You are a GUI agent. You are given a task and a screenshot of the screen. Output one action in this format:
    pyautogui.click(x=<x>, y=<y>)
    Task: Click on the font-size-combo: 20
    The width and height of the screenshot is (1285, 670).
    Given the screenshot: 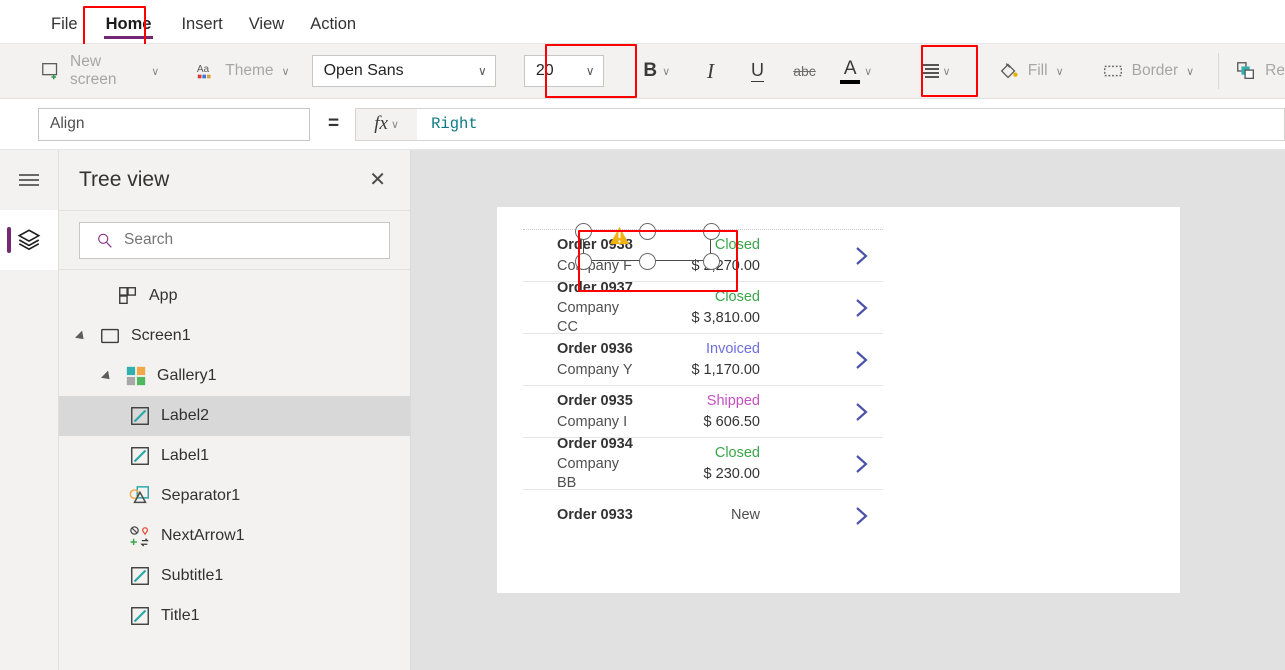 What is the action you would take?
    pyautogui.click(x=563, y=71)
    